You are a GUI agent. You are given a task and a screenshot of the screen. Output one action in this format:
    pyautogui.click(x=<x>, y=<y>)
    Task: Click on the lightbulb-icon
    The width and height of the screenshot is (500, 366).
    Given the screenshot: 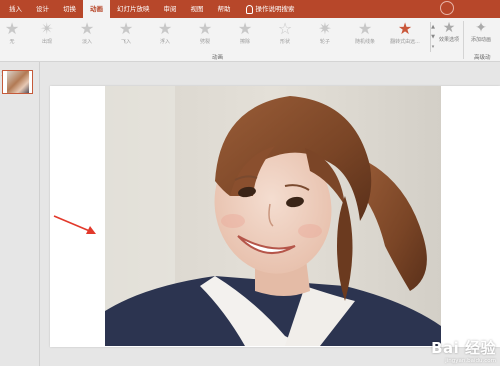 What is the action you would take?
    pyautogui.click(x=249, y=9)
    